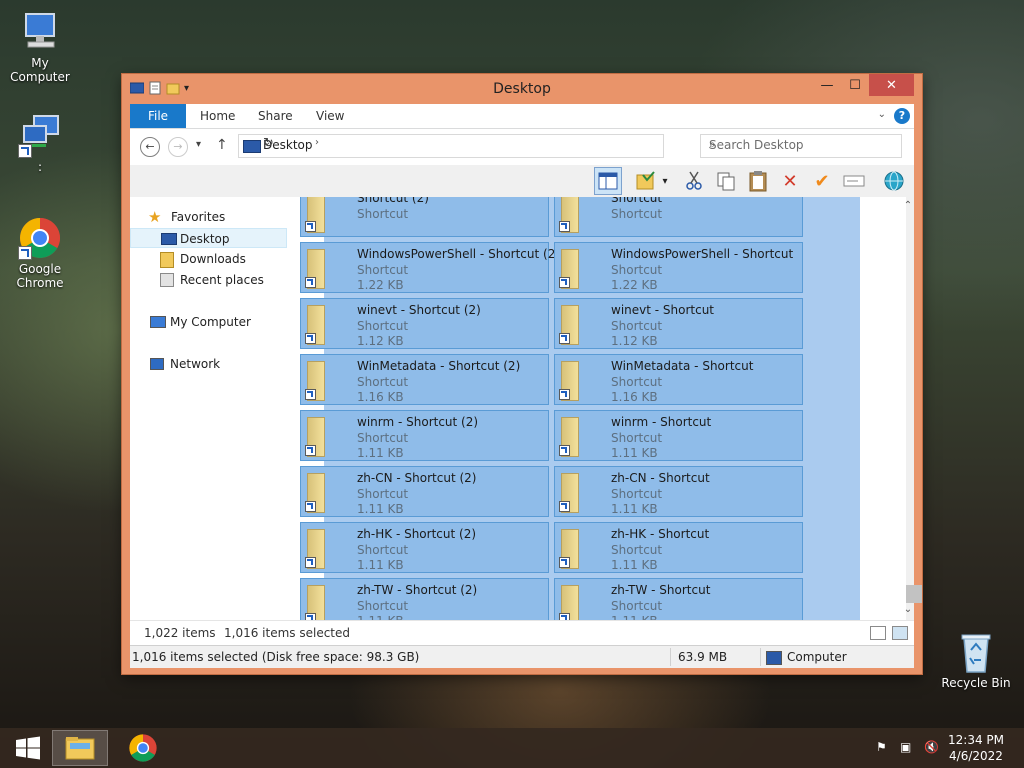  Describe the element at coordinates (726, 181) in the screenshot. I see `copy-icon` at that location.